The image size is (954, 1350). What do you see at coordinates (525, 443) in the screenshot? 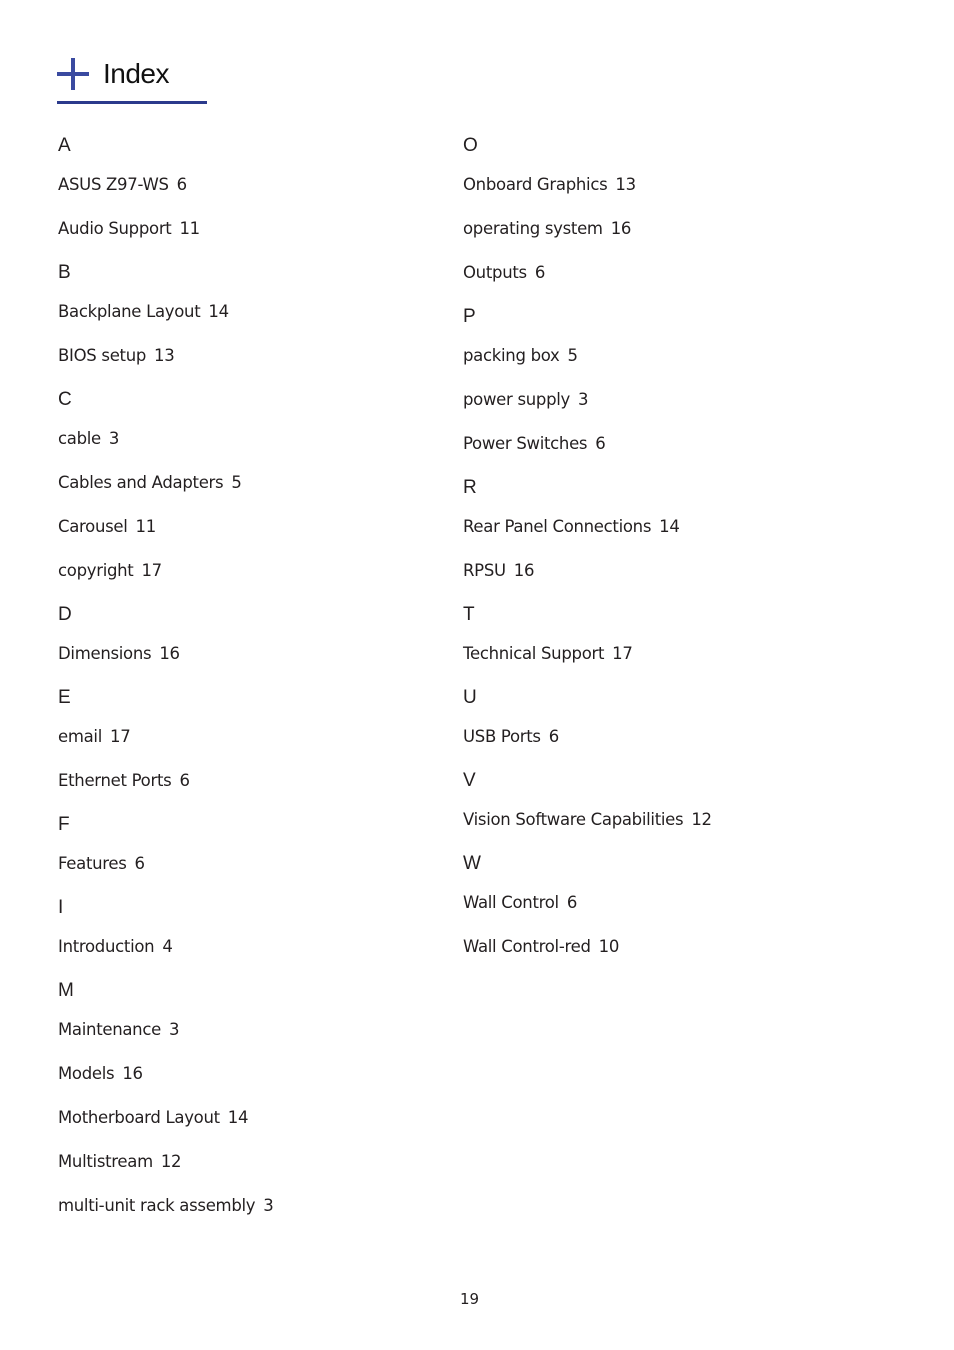
I see `index-entry-term: Power Switches` at bounding box center [525, 443].